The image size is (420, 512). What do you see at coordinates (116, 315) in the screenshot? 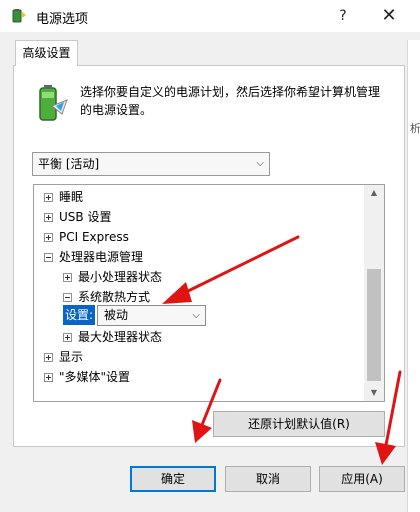
I see `cooling-policy-value: 被动` at bounding box center [116, 315].